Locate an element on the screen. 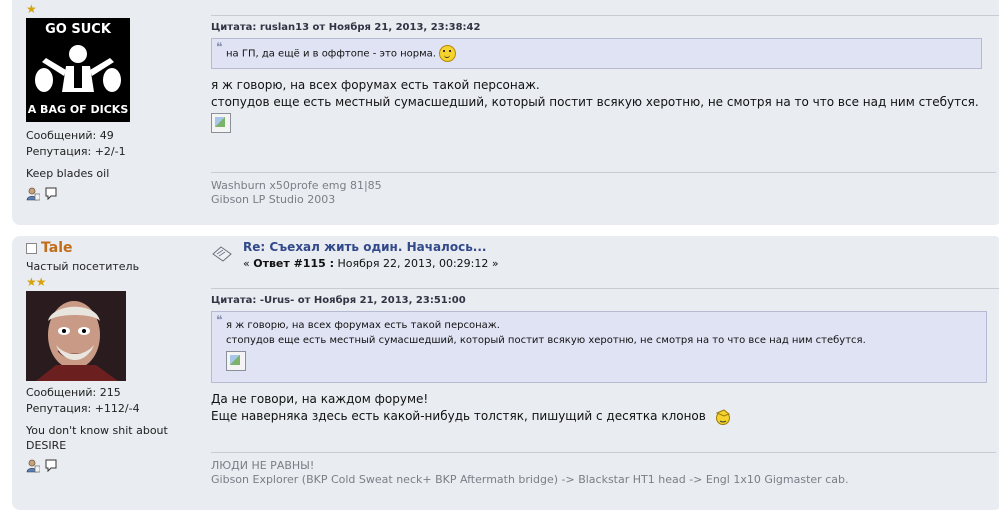  avatar is located at coordinates (76, 336).